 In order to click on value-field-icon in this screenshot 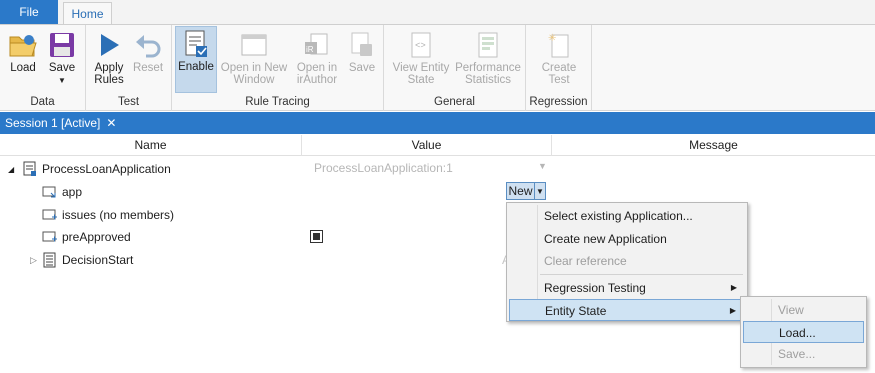, I will do `click(50, 237)`.